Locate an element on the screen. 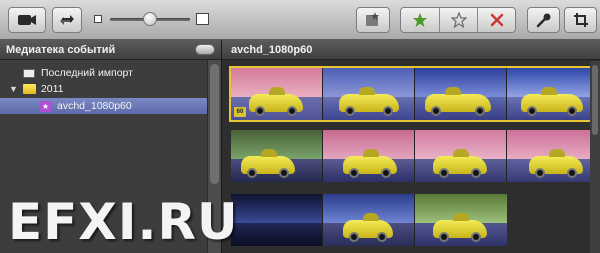 The width and height of the screenshot is (600, 253). rating-segment is located at coordinates (458, 20).